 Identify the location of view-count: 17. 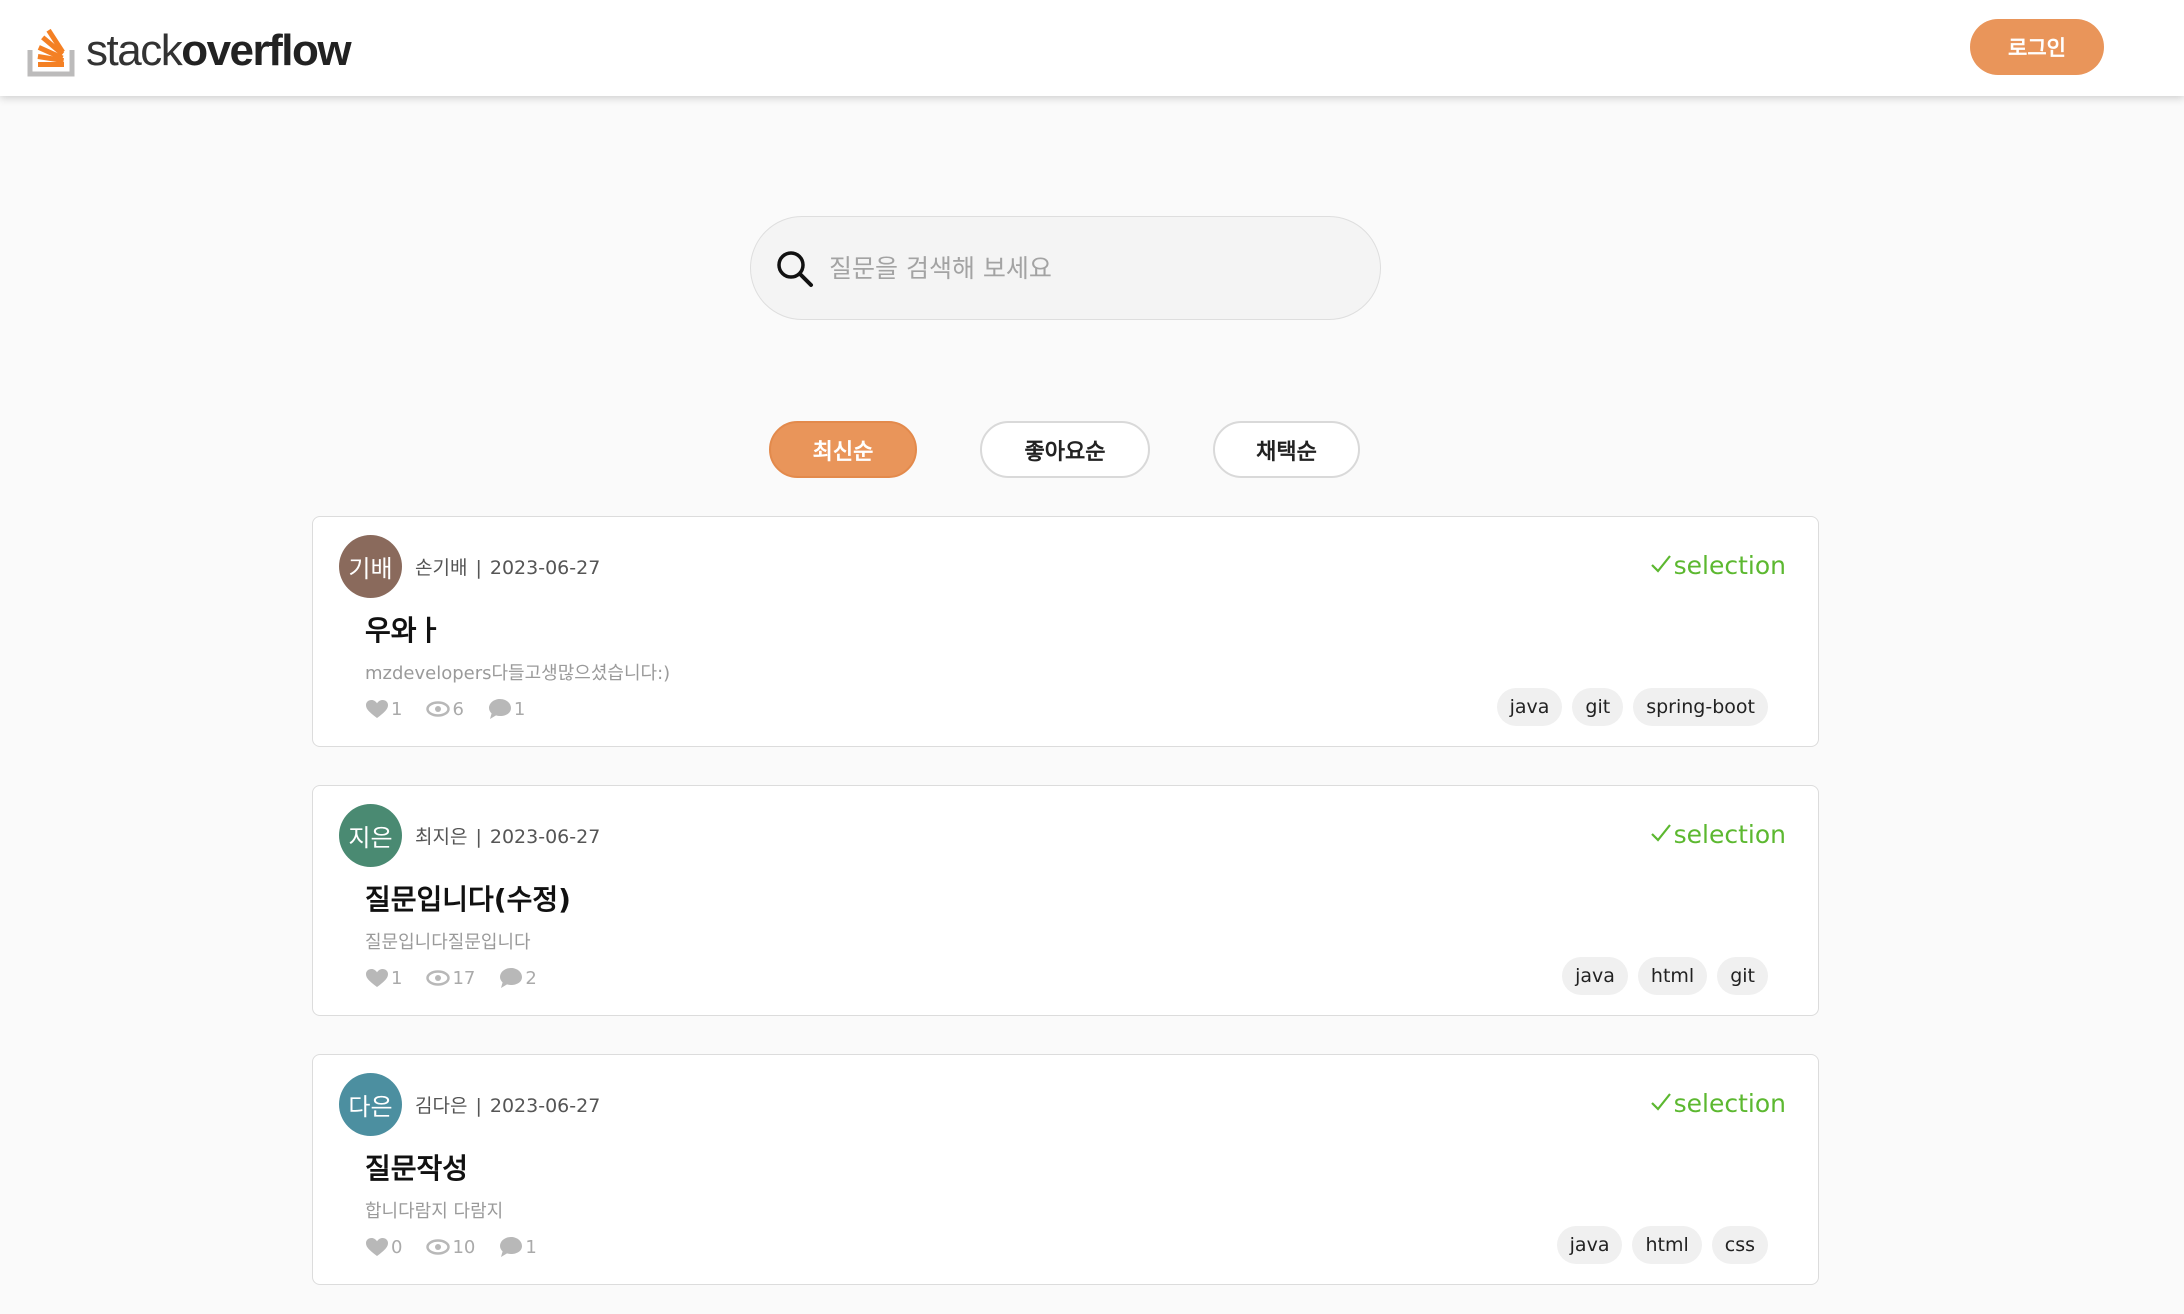
(464, 978).